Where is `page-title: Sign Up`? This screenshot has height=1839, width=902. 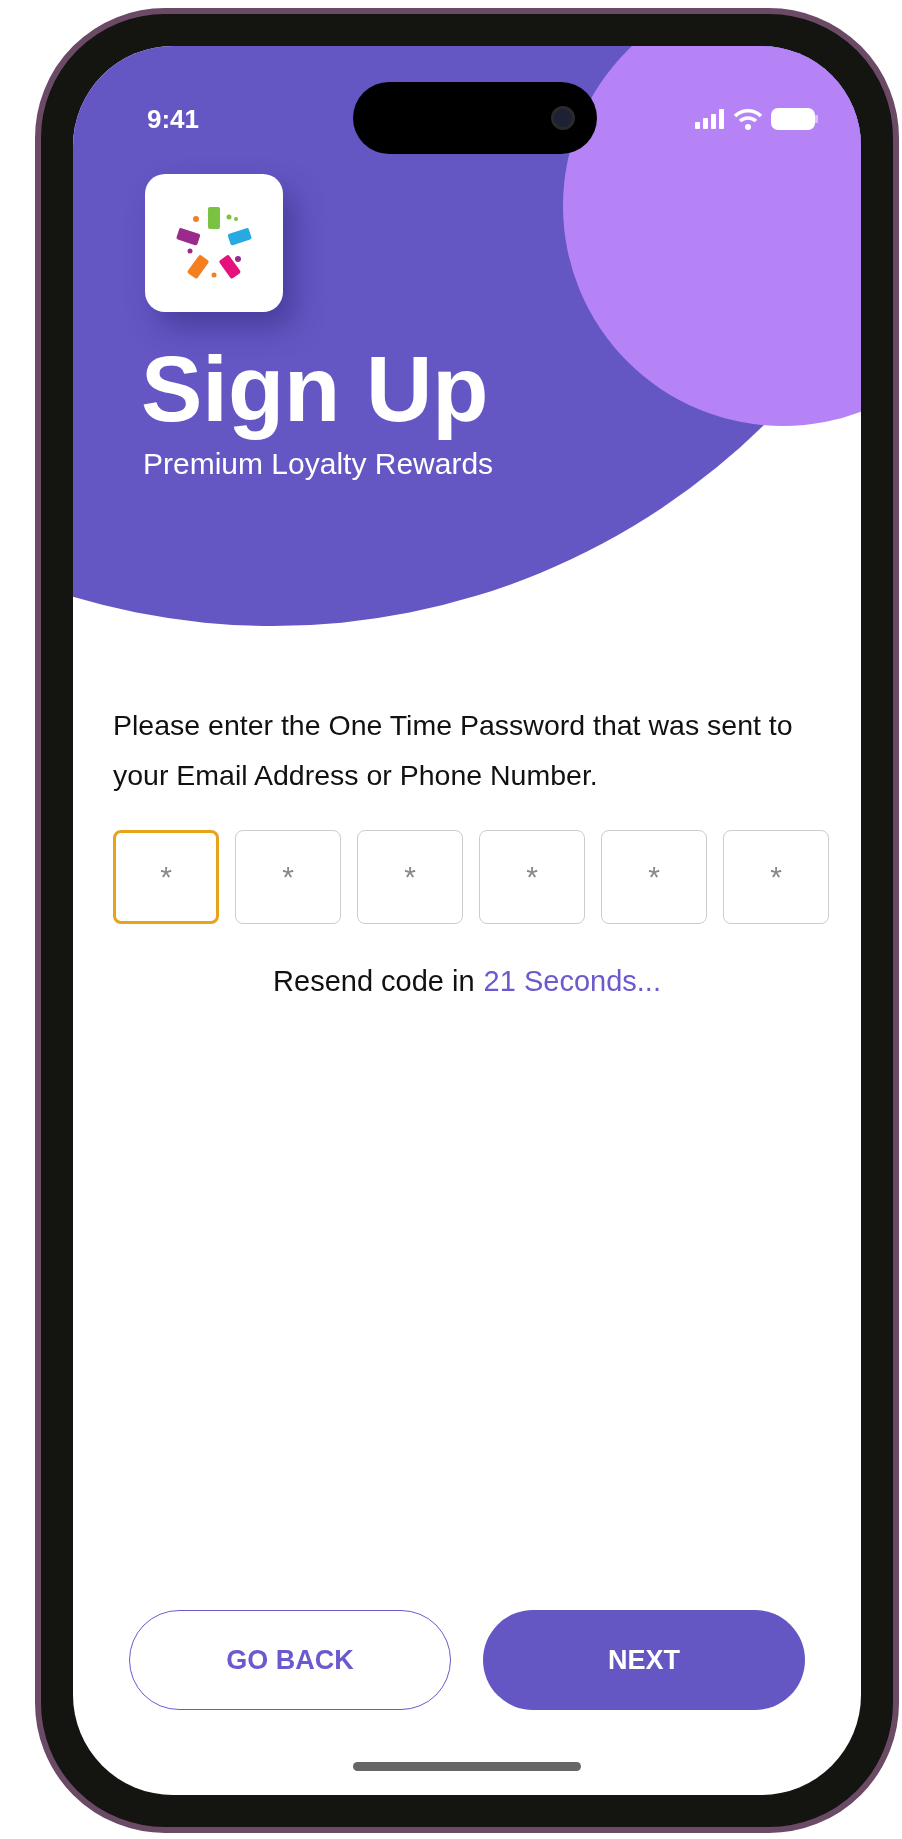
page-title: Sign Up is located at coordinates (315, 389).